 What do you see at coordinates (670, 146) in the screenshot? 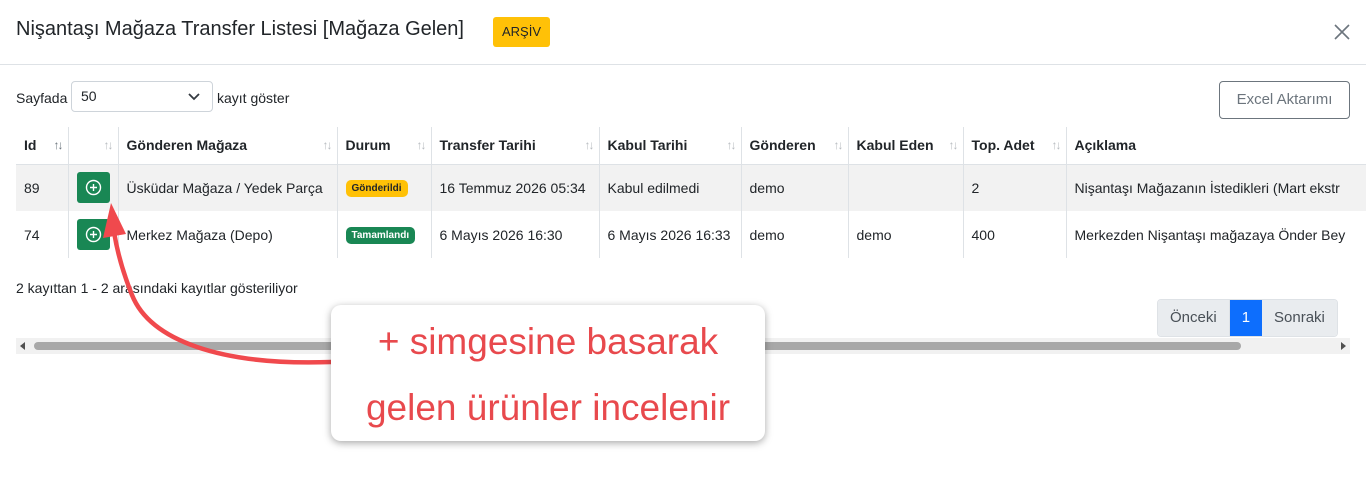
I see `column-header-accept-date: Kabul Tarihi ↑↓` at bounding box center [670, 146].